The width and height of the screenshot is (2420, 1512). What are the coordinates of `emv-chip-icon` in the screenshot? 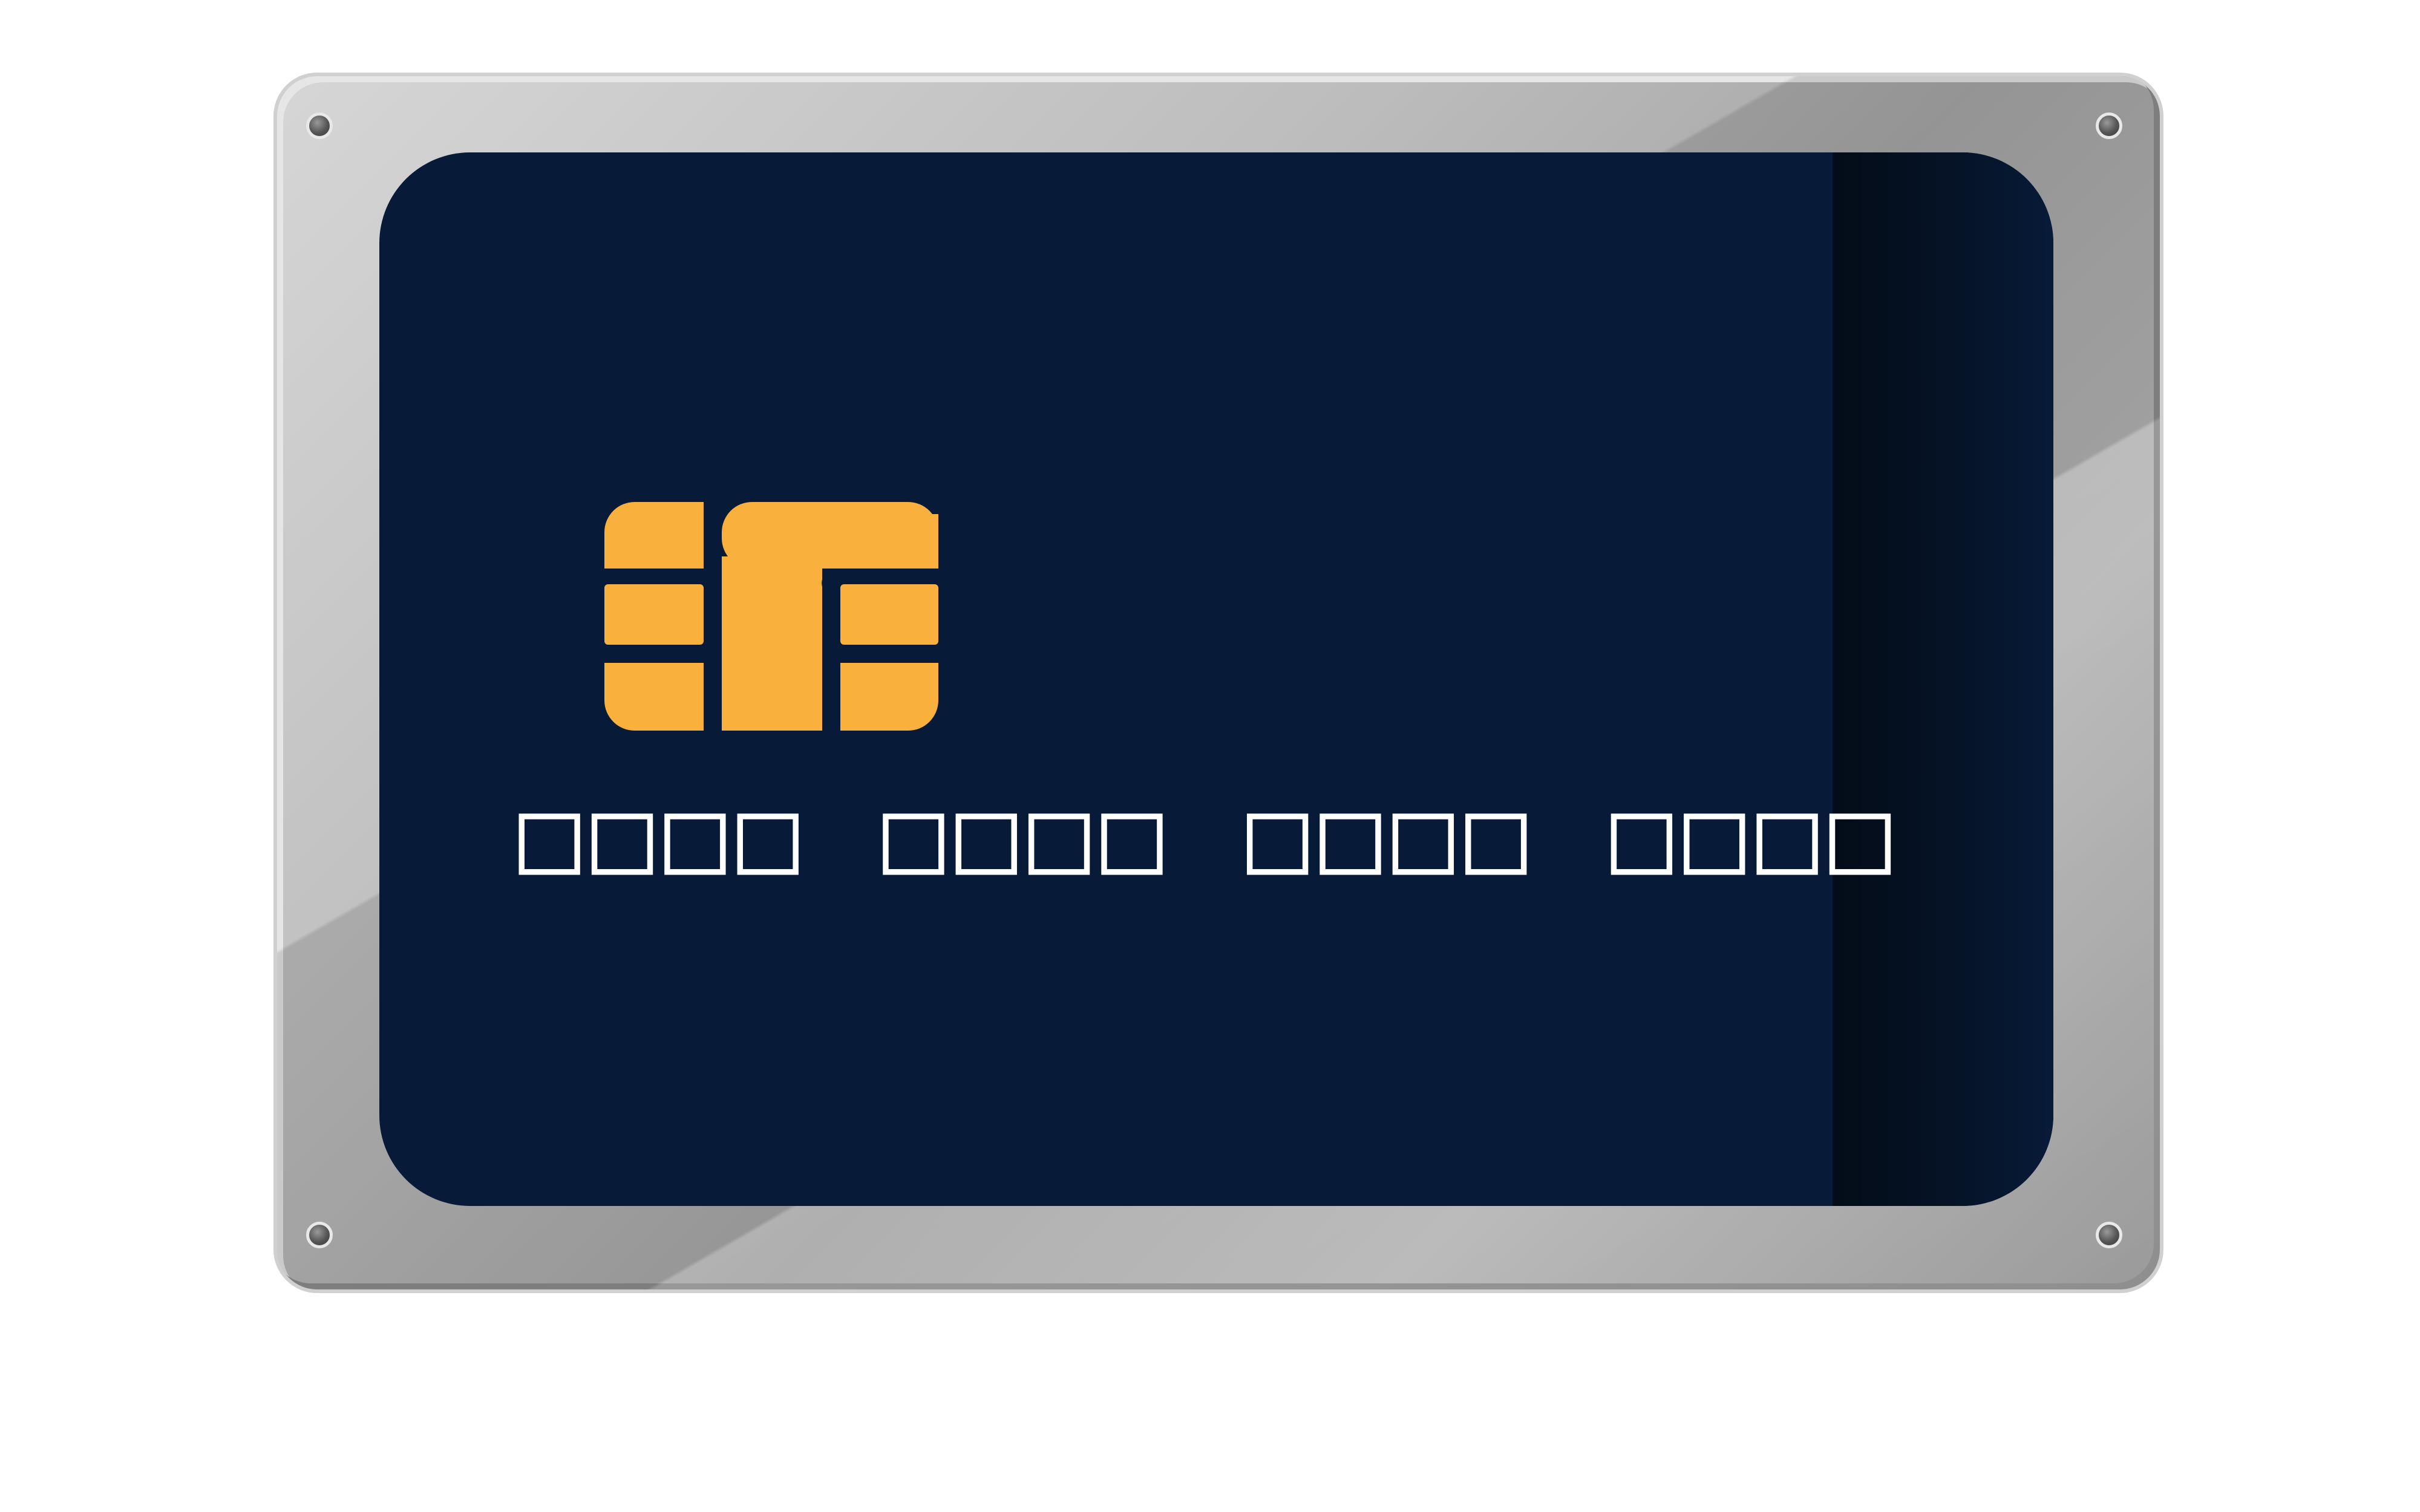 It's located at (771, 616).